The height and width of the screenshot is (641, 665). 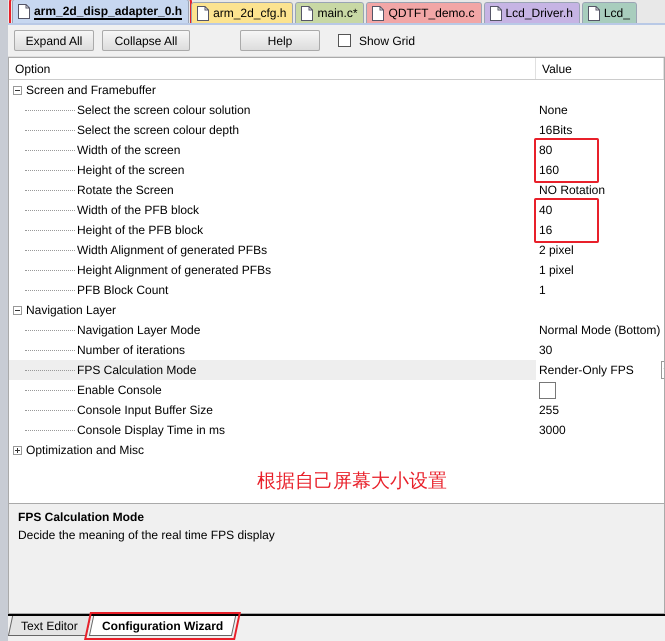 What do you see at coordinates (17, 450) in the screenshot?
I see `expand-icon` at bounding box center [17, 450].